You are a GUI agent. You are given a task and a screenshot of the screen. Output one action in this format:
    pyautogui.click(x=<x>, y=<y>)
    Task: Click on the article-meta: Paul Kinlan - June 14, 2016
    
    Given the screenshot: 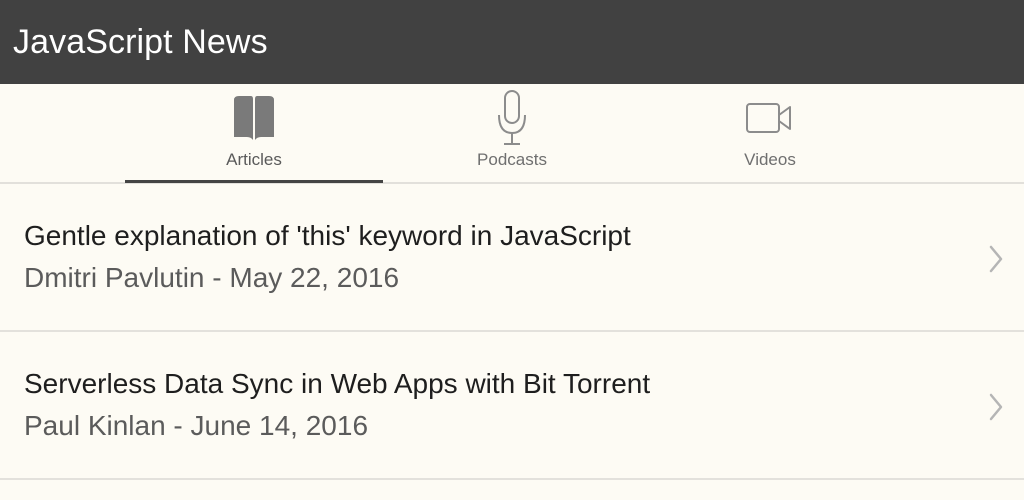 What is the action you would take?
    pyautogui.click(x=196, y=425)
    